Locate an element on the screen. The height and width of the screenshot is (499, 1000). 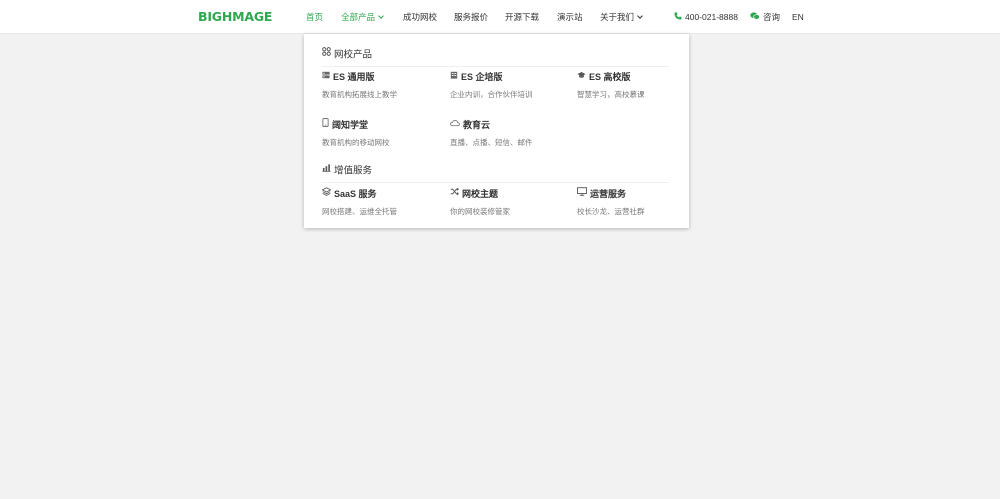
item-description: 你的网校装修管家 is located at coordinates (480, 211).